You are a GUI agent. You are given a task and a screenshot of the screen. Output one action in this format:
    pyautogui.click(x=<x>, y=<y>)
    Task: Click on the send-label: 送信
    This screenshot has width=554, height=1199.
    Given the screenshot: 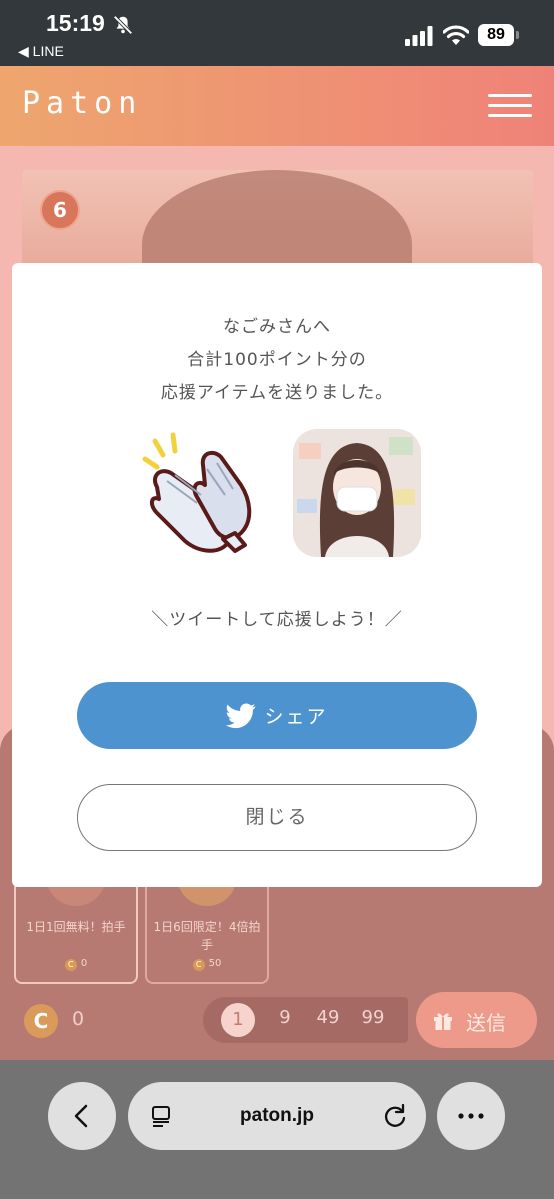 What is the action you would take?
    pyautogui.click(x=486, y=1023)
    